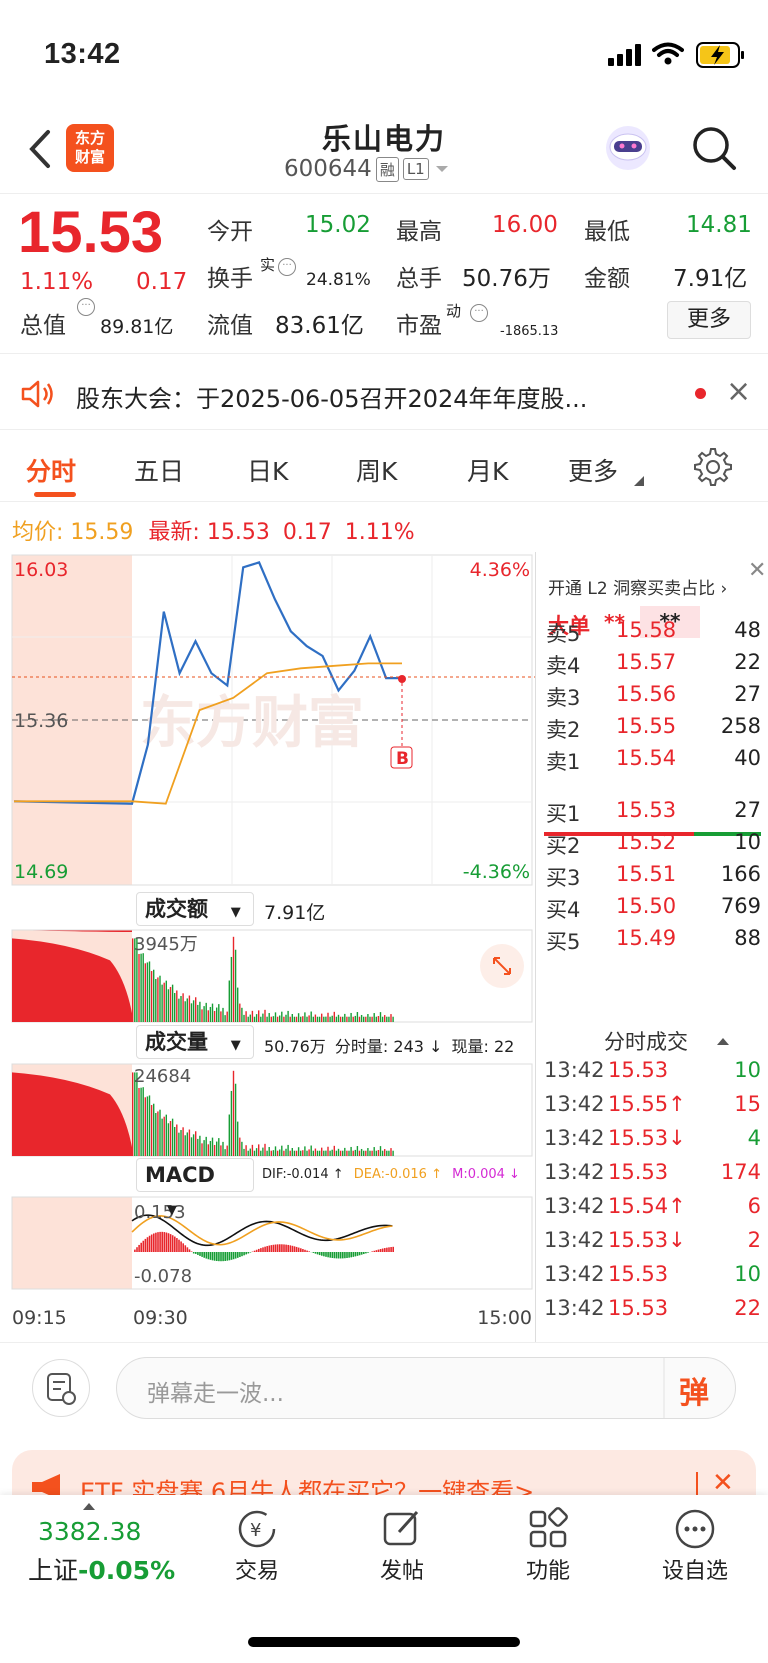 Image resolution: width=768 pixels, height=1663 pixels. Describe the element at coordinates (402, 759) in the screenshot. I see `buy-marker: B` at that location.